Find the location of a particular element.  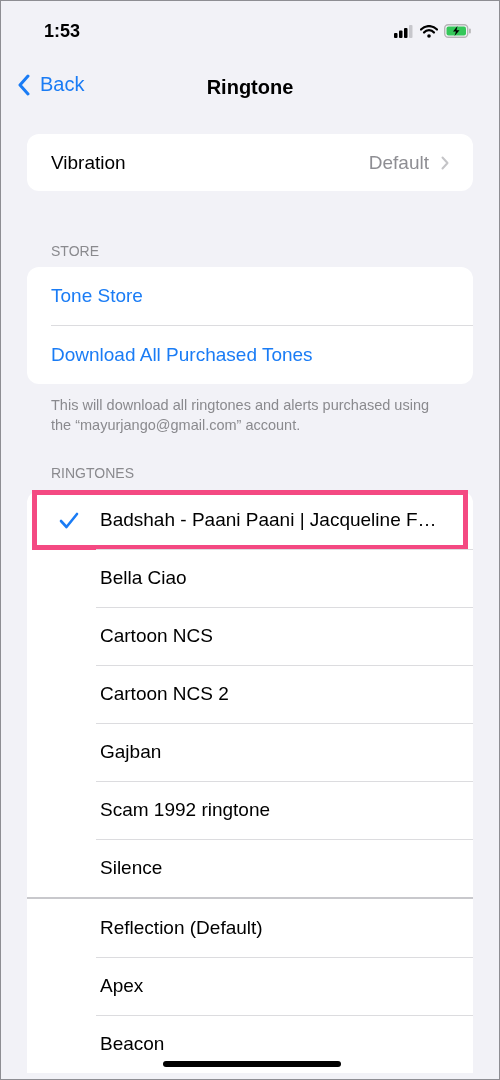

ringtone-row: Reflection (Default) is located at coordinates (250, 928).